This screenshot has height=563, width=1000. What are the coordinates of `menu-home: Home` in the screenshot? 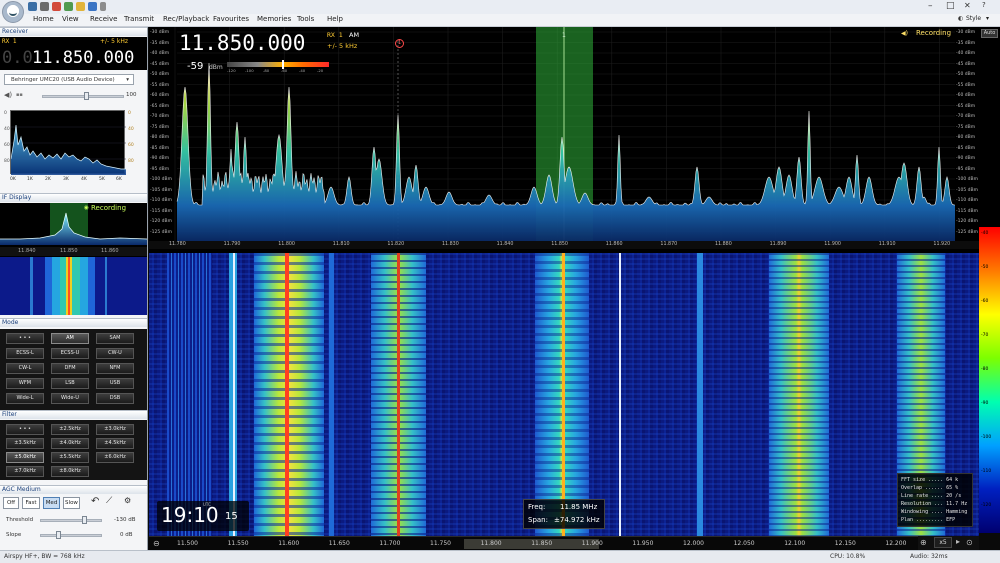 It's located at (43, 19).